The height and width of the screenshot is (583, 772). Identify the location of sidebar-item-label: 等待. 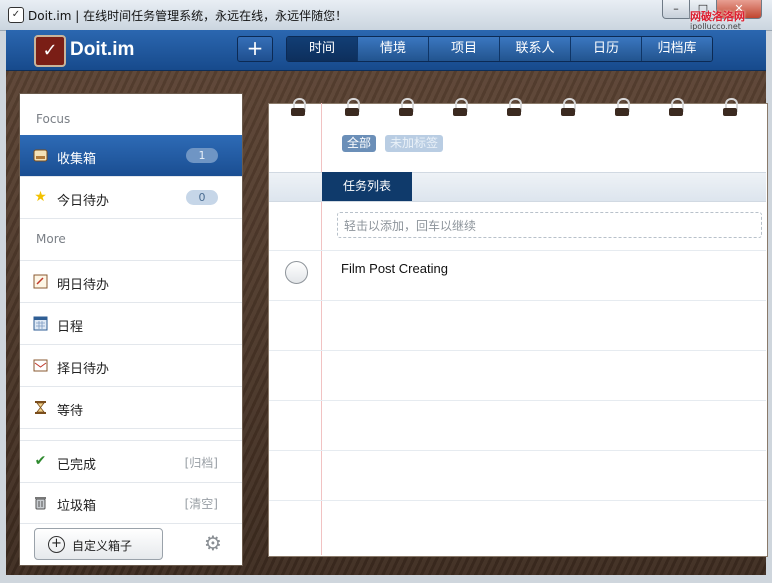
(70, 411).